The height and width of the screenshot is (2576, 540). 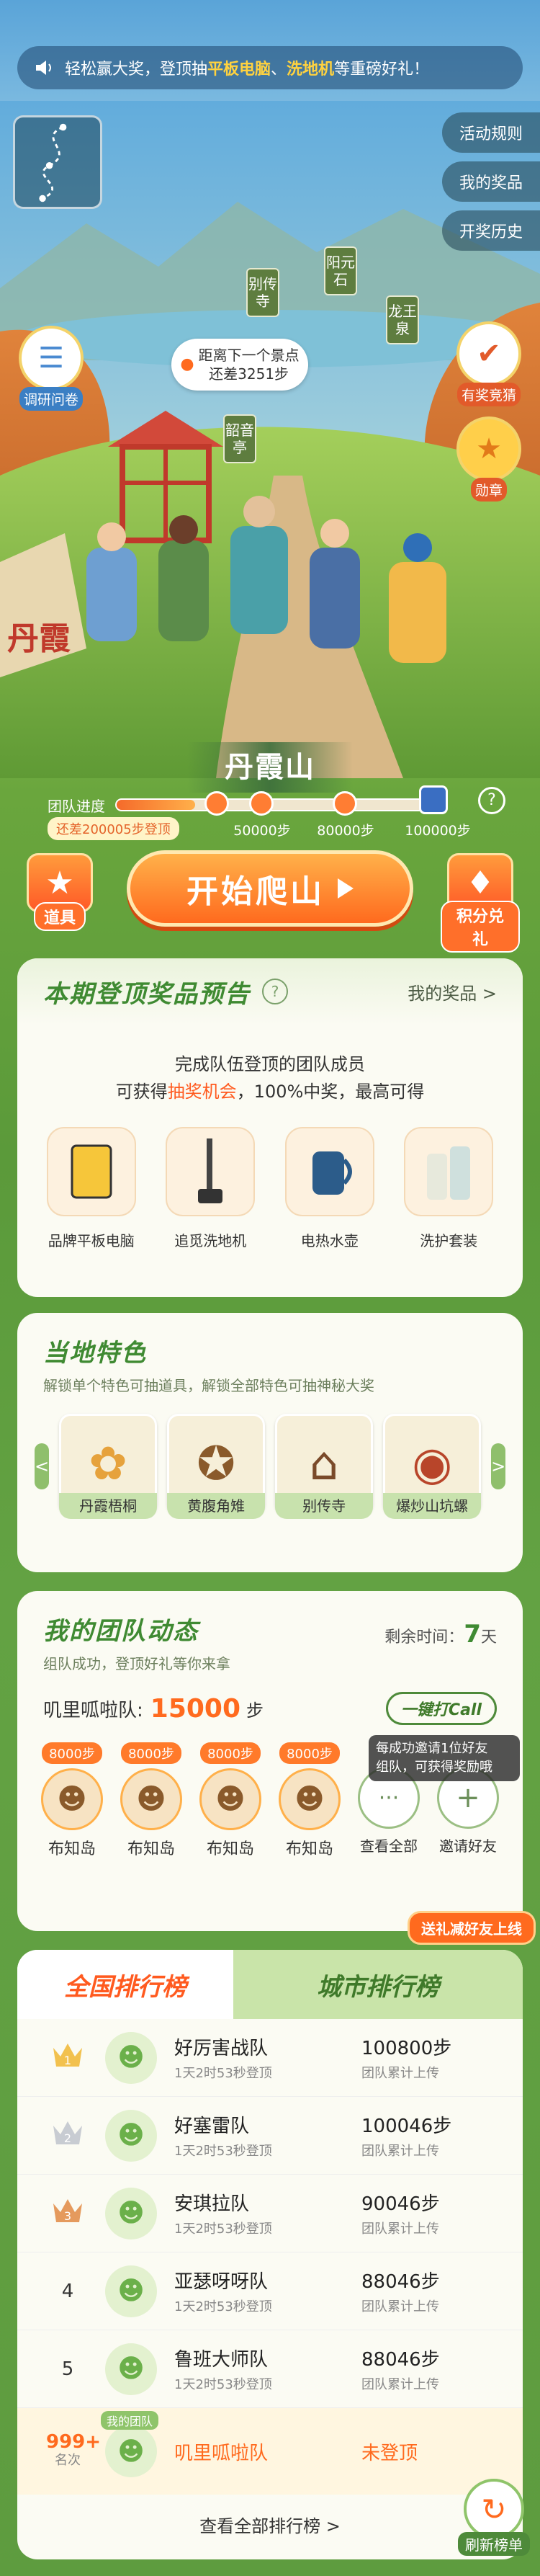 I want to click on rank-team-name: 亚瑟呀呀队, so click(x=221, y=2282).